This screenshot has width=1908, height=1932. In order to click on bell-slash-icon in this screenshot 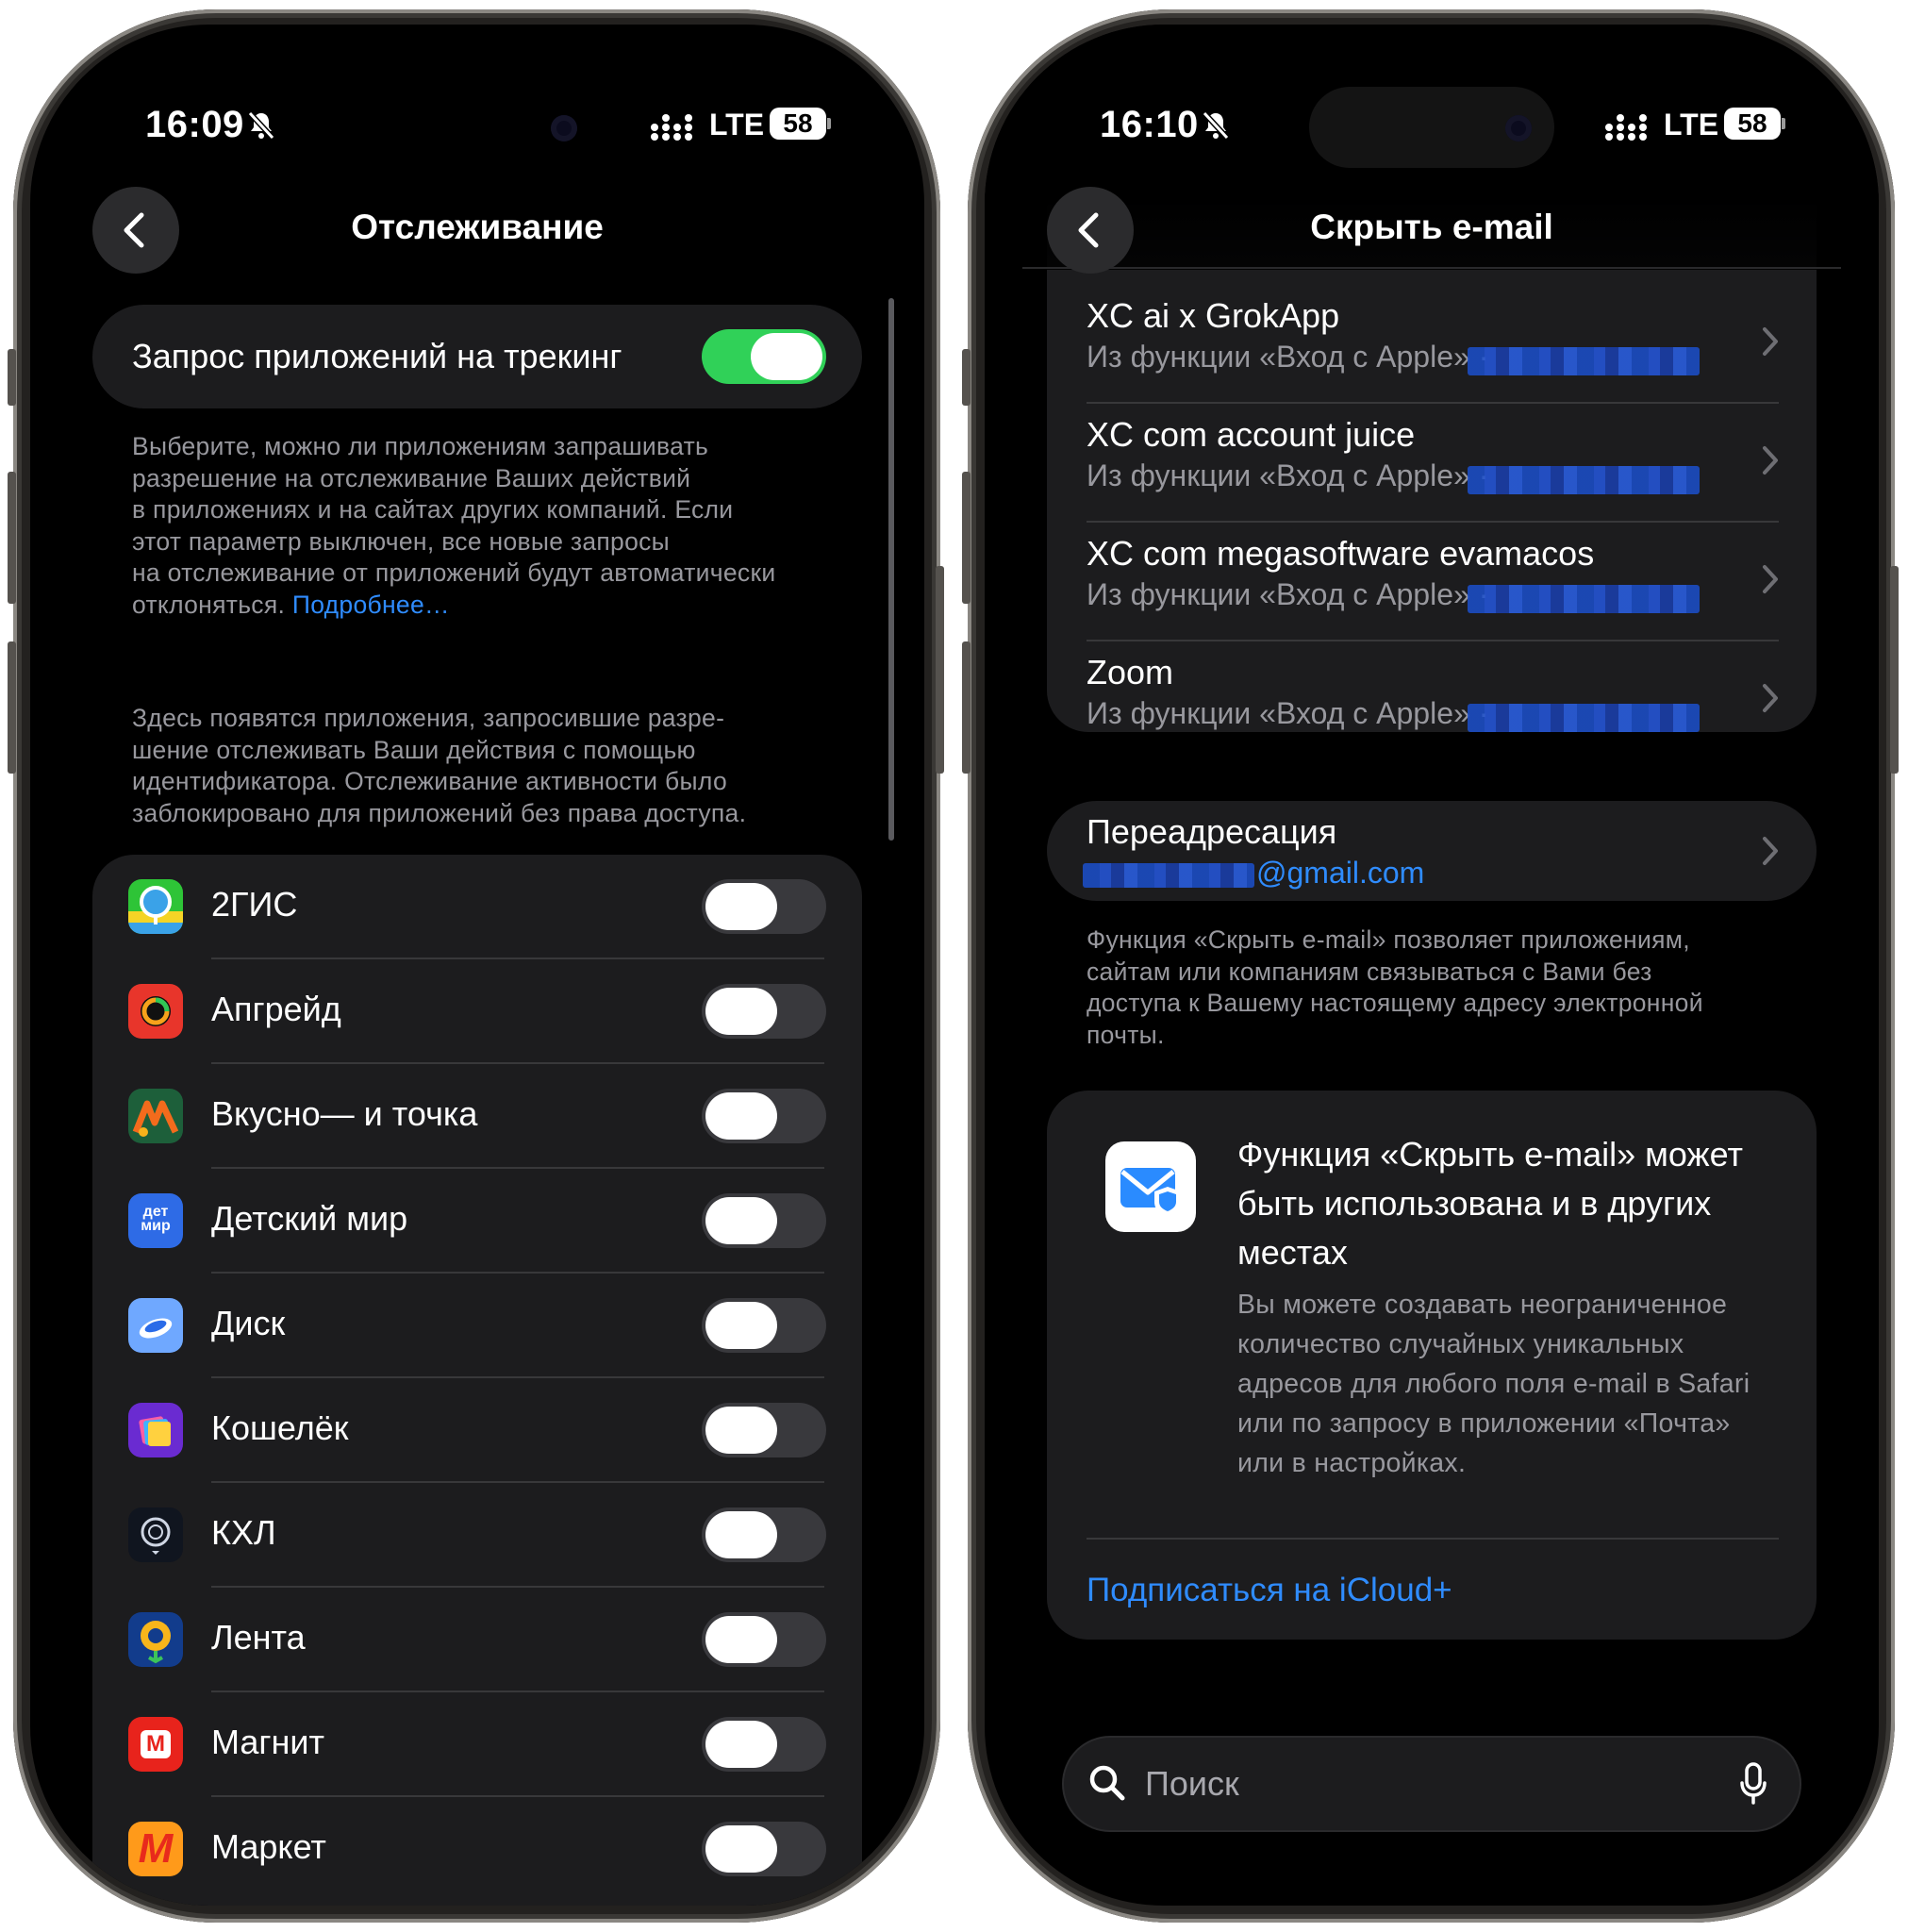, I will do `click(1216, 126)`.